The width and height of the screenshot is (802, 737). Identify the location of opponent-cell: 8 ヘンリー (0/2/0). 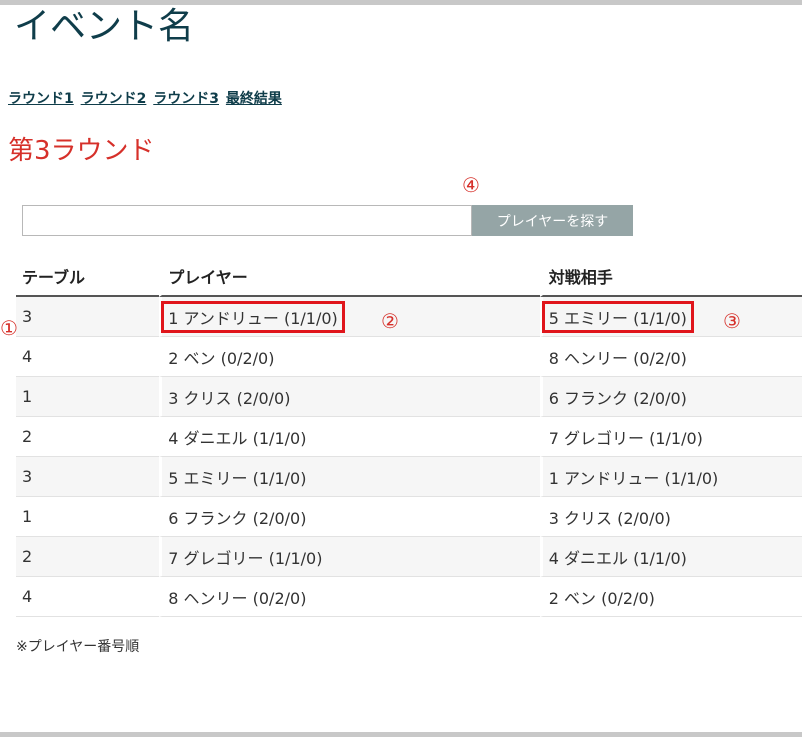
(670, 357).